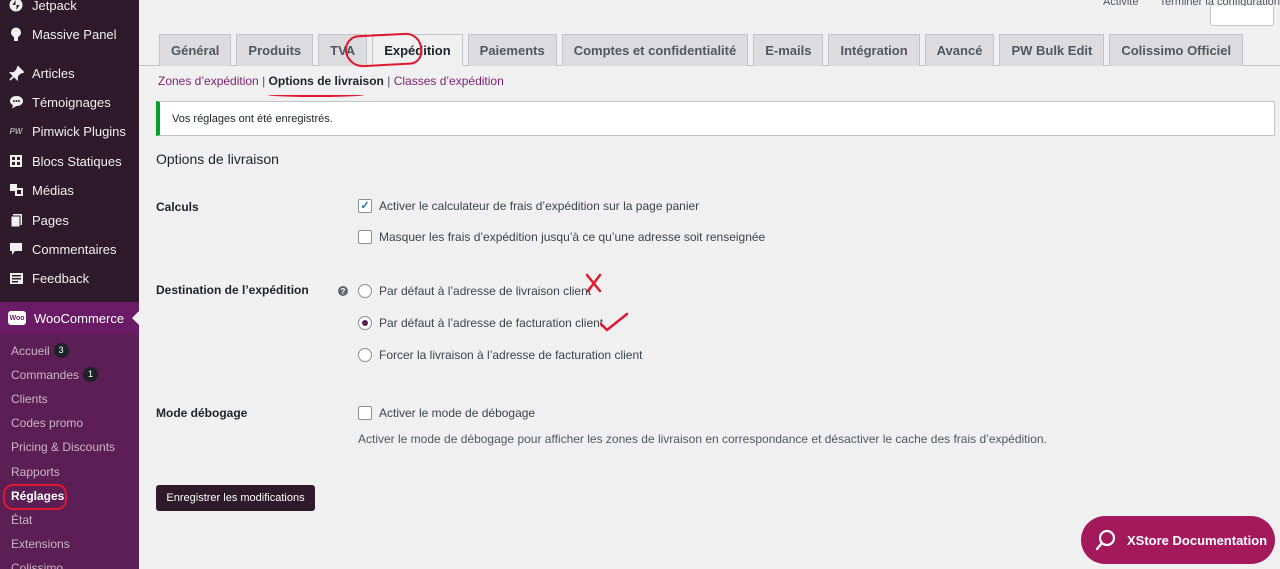 The image size is (1280, 569). What do you see at coordinates (316, 95) in the screenshot?
I see `annotation-underline-options` at bounding box center [316, 95].